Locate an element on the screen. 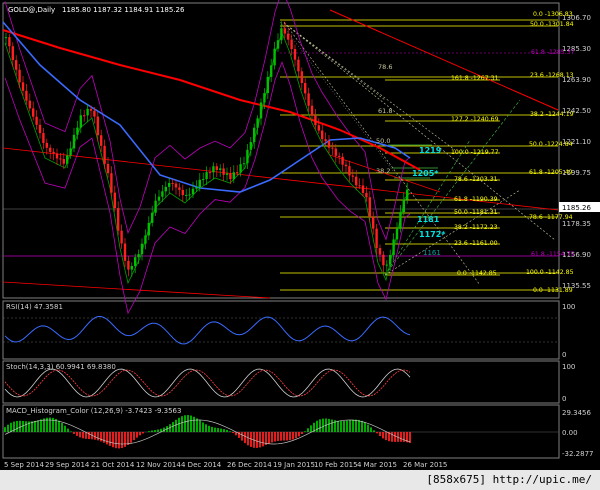 This screenshot has height=490, width=600. fib-label: 78.6 -1177.94 is located at coordinates (551, 217).